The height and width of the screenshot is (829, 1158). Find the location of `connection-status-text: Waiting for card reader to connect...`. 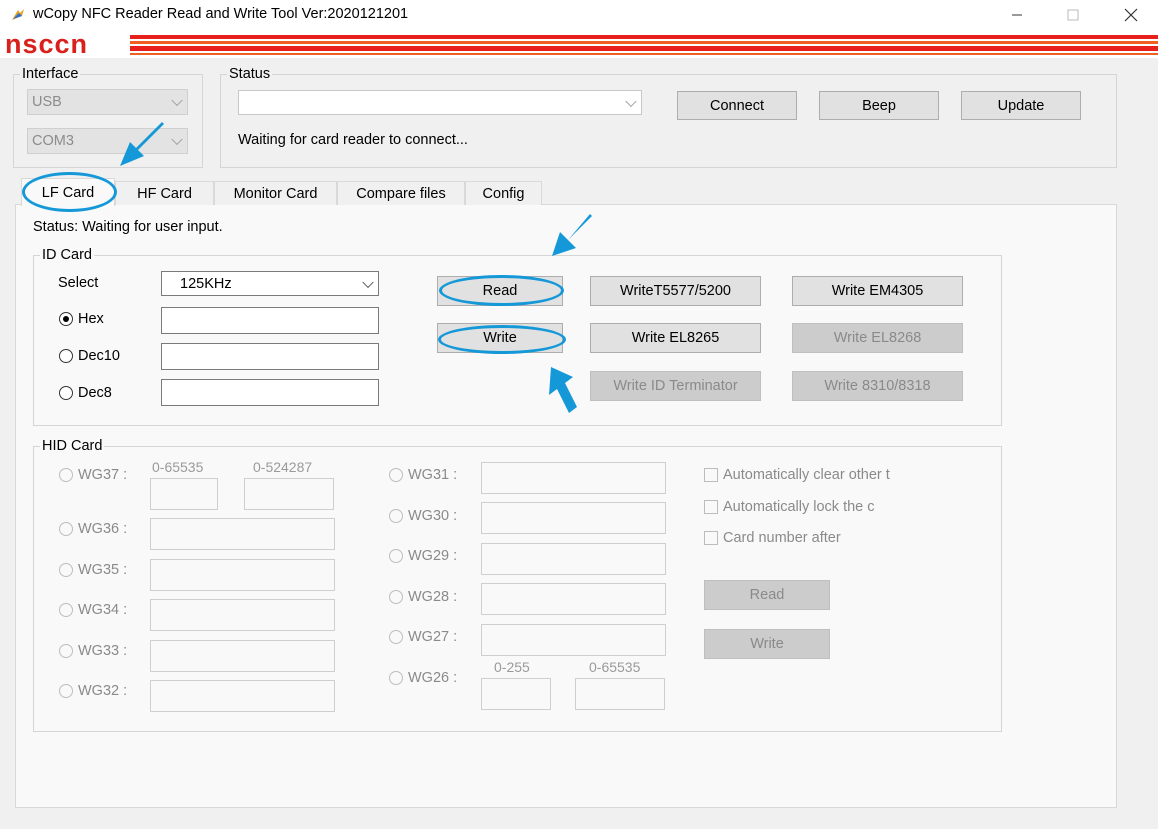

connection-status-text: Waiting for card reader to connect... is located at coordinates (353, 140).